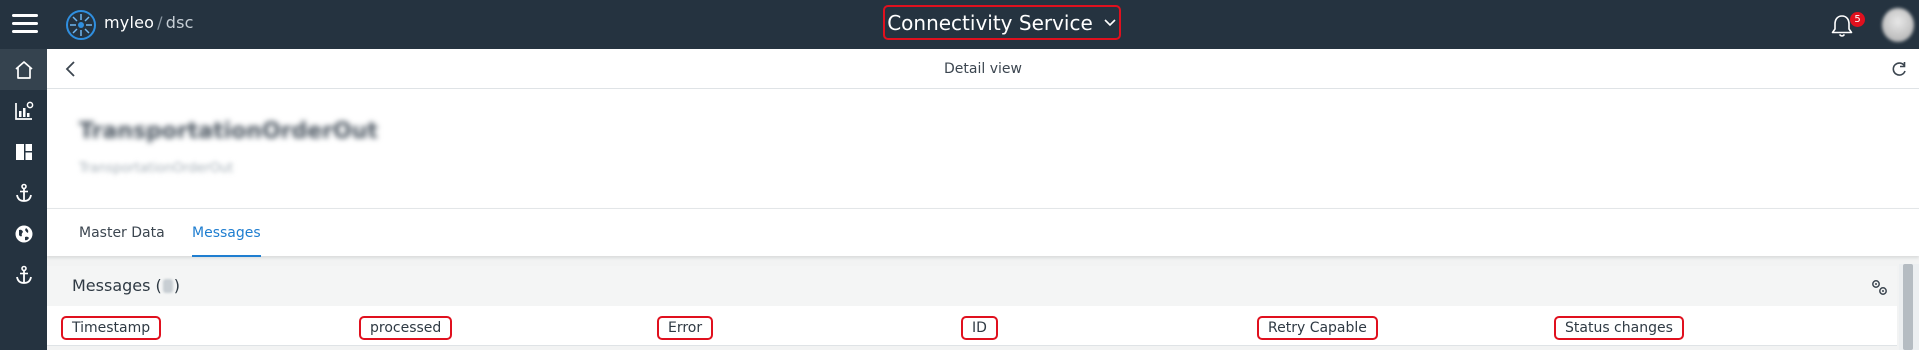 The width and height of the screenshot is (1919, 350). I want to click on nav-item-anchor, so click(23, 192).